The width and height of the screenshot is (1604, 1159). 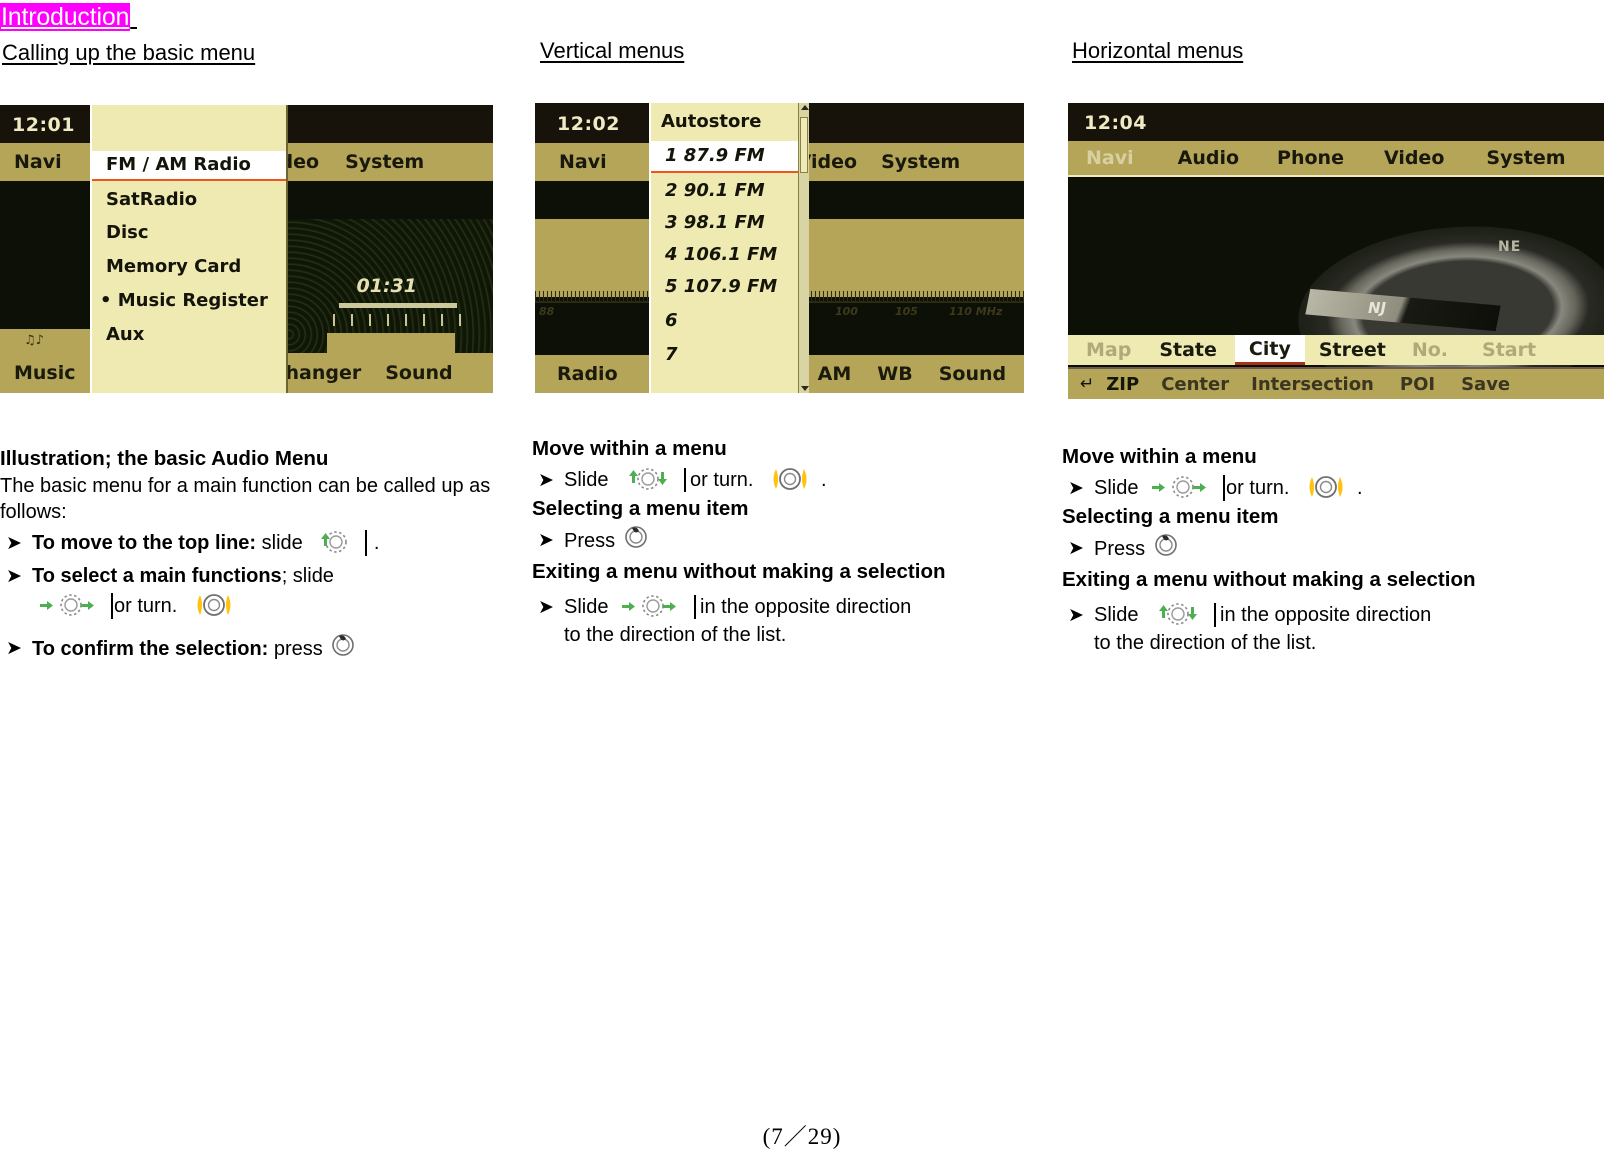 I want to click on scale-label-100: 100, so click(x=846, y=311).